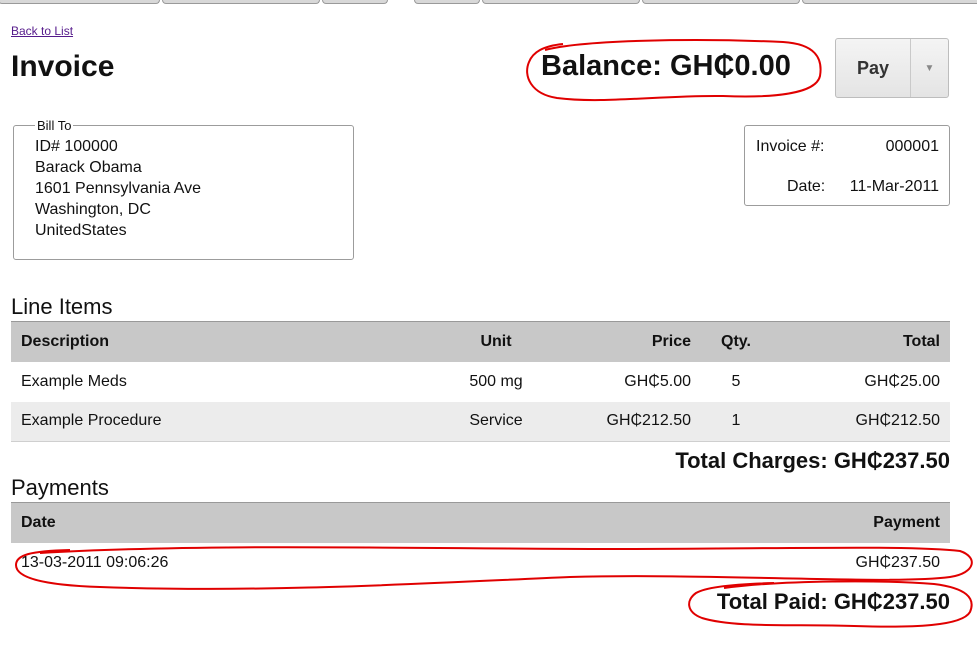 The width and height of the screenshot is (977, 662). I want to click on back-to-list-link: Back to List, so click(42, 31).